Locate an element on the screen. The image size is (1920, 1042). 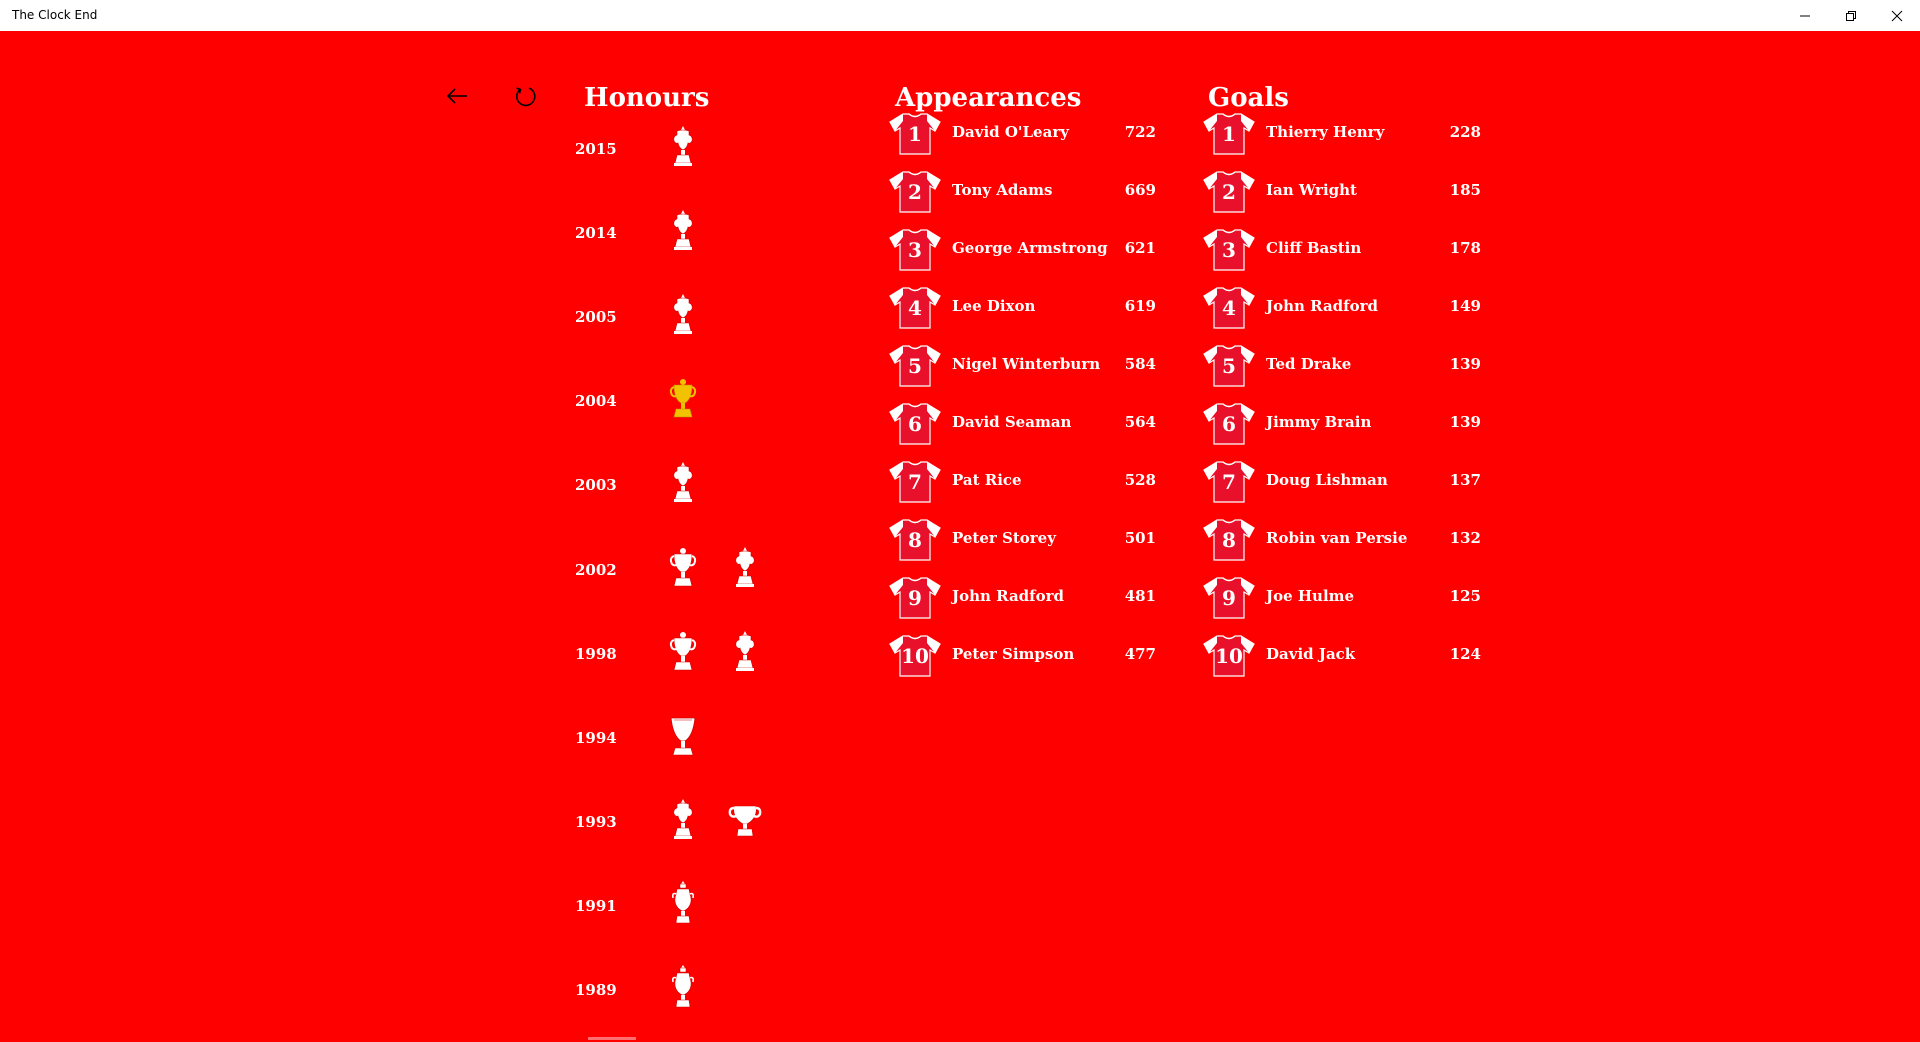
goal-row: 7 Doug Lishman 137 is located at coordinates (1348, 482).